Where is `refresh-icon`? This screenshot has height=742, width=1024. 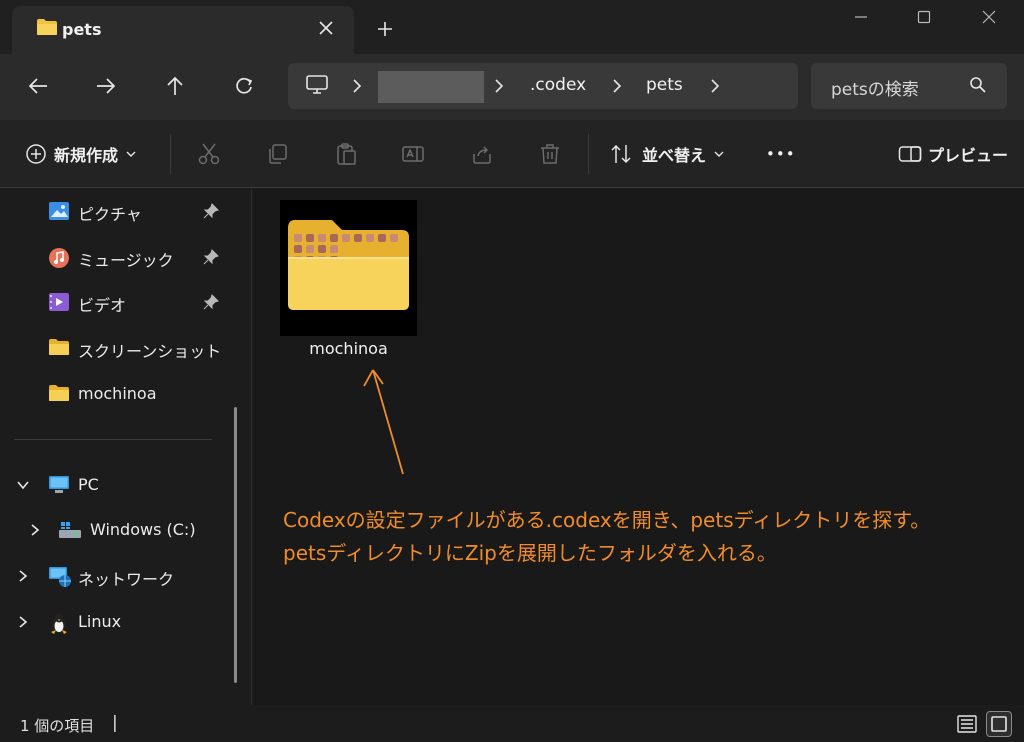 refresh-icon is located at coordinates (244, 85).